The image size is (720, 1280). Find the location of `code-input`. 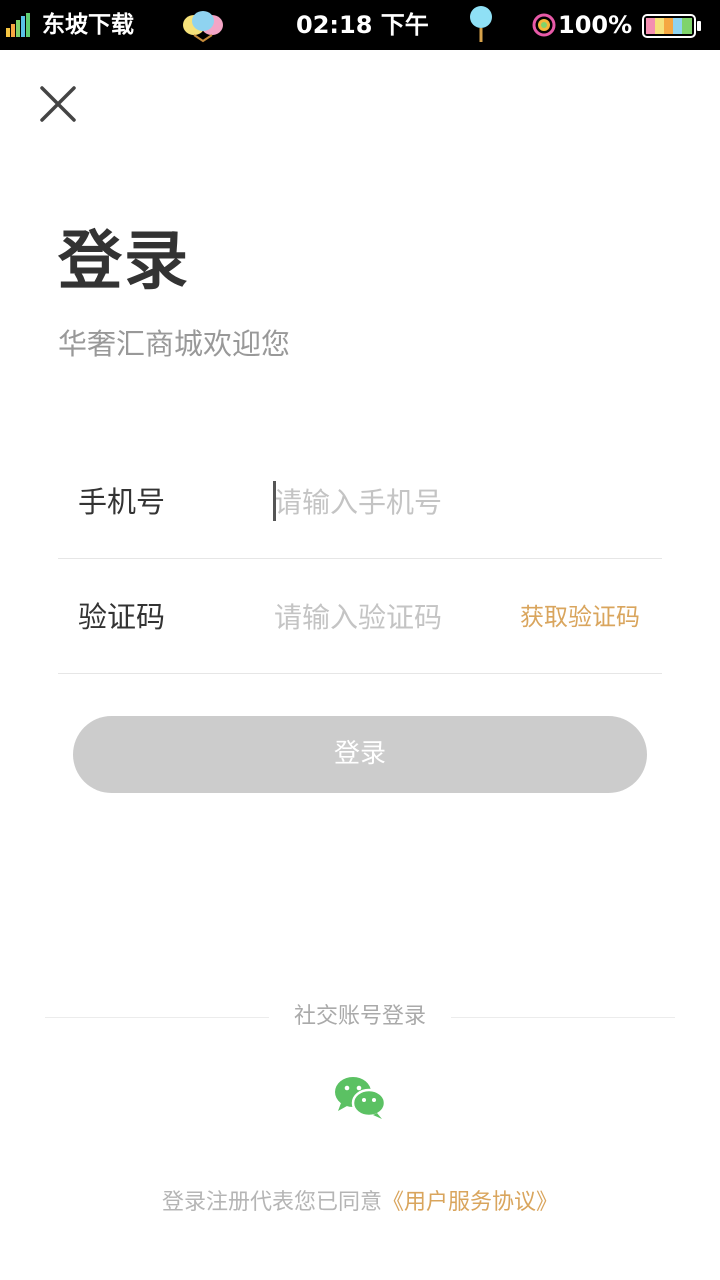

code-input is located at coordinates (393, 617).